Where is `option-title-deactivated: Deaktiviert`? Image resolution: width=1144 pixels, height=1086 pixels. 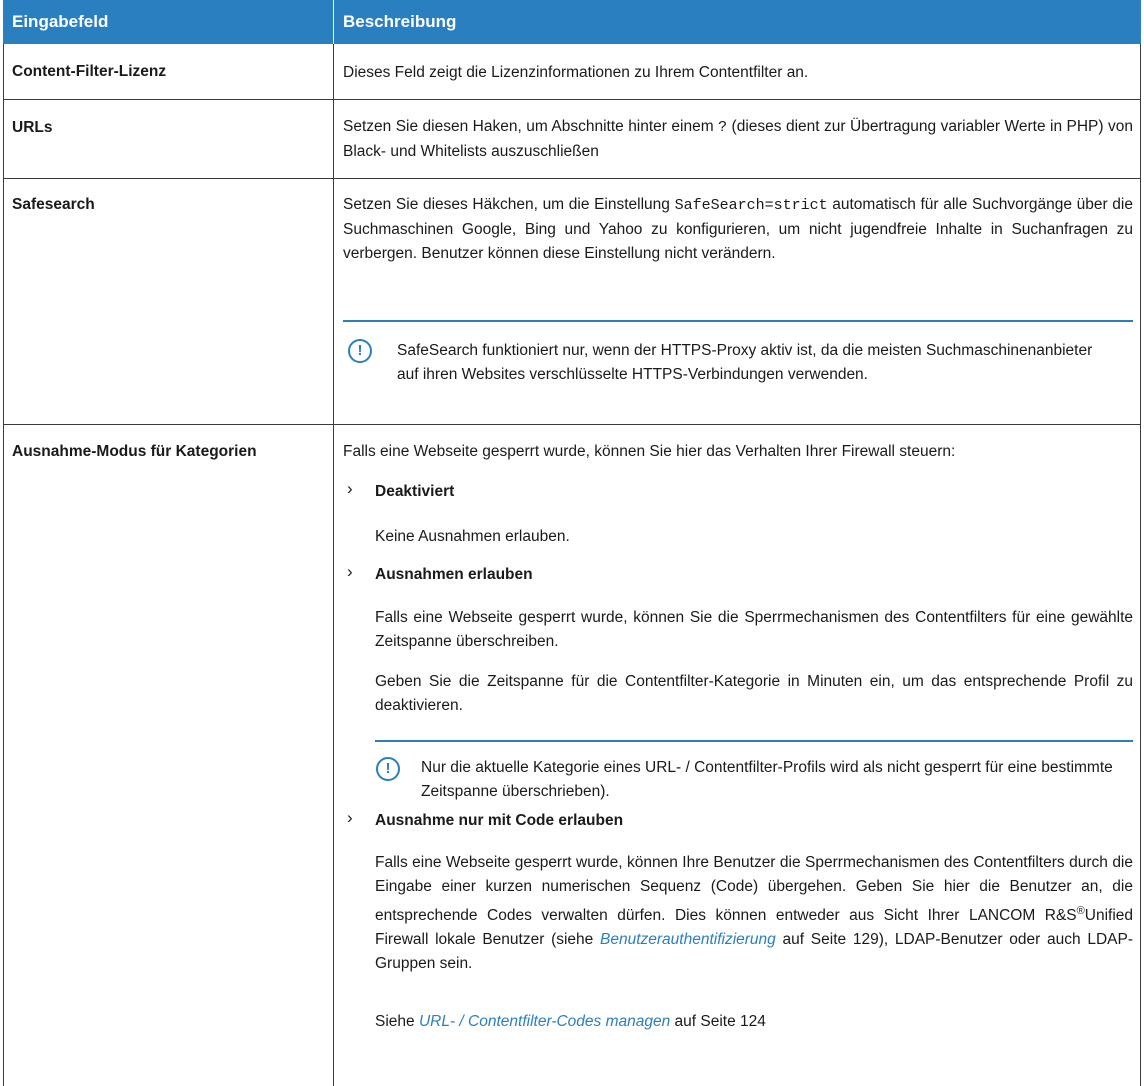 option-title-deactivated: Deaktiviert is located at coordinates (415, 491).